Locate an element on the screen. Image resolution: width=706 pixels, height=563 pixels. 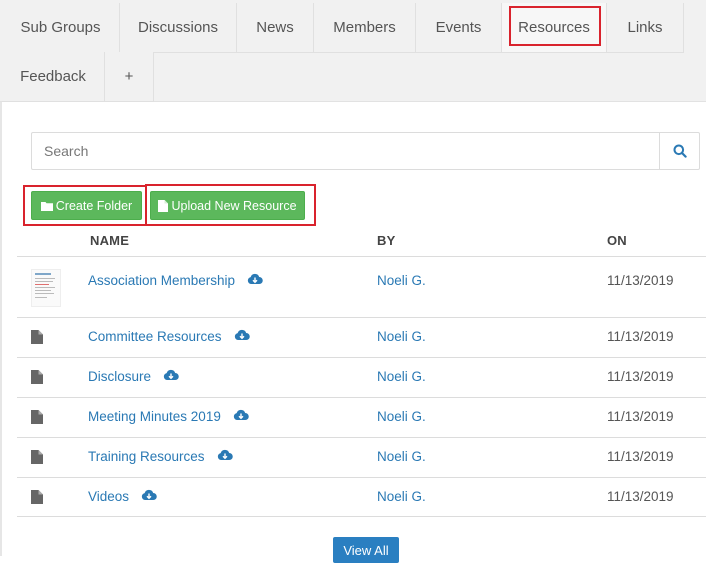
column-header-name: NAME is located at coordinates (109, 240).